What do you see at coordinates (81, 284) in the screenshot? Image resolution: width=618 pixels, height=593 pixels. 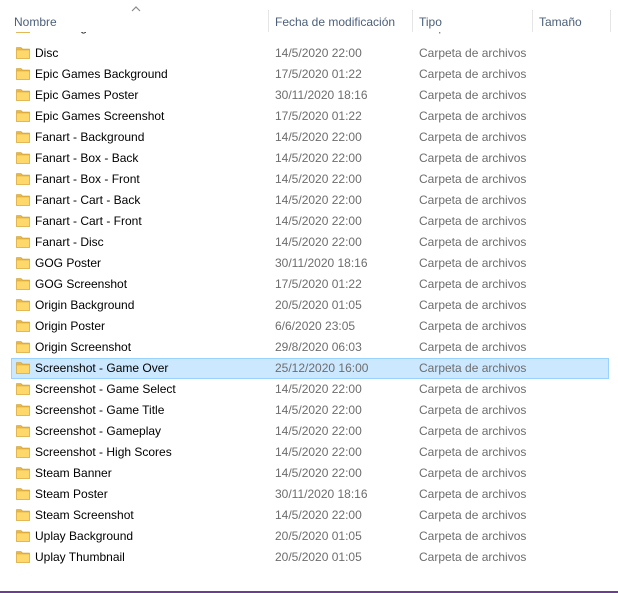 I see `file-name: GOG Screenshot` at bounding box center [81, 284].